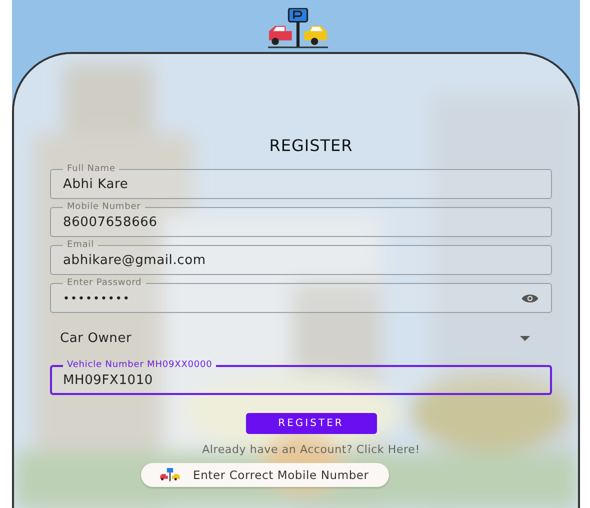 The width and height of the screenshot is (590, 508). What do you see at coordinates (108, 380) in the screenshot?
I see `field-value: MH09FX1010` at bounding box center [108, 380].